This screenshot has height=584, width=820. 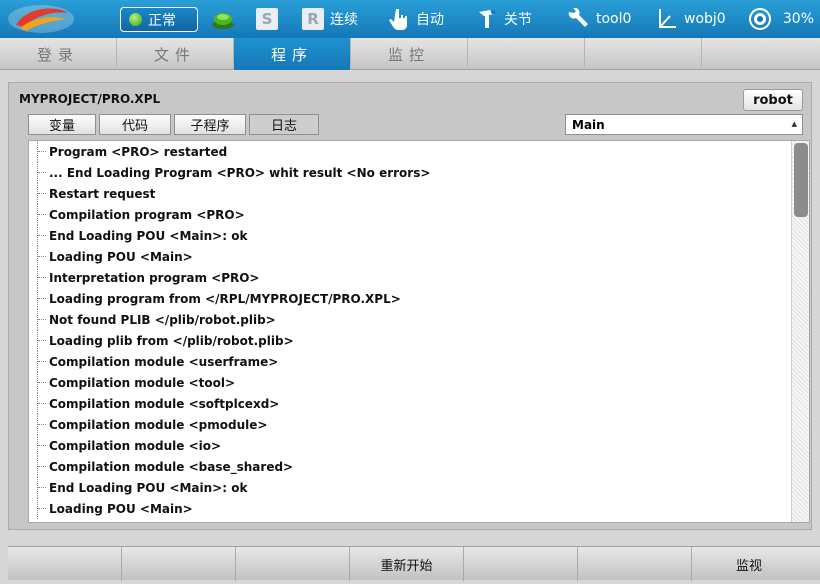 I want to click on status-ok-icon, so click(x=135, y=19).